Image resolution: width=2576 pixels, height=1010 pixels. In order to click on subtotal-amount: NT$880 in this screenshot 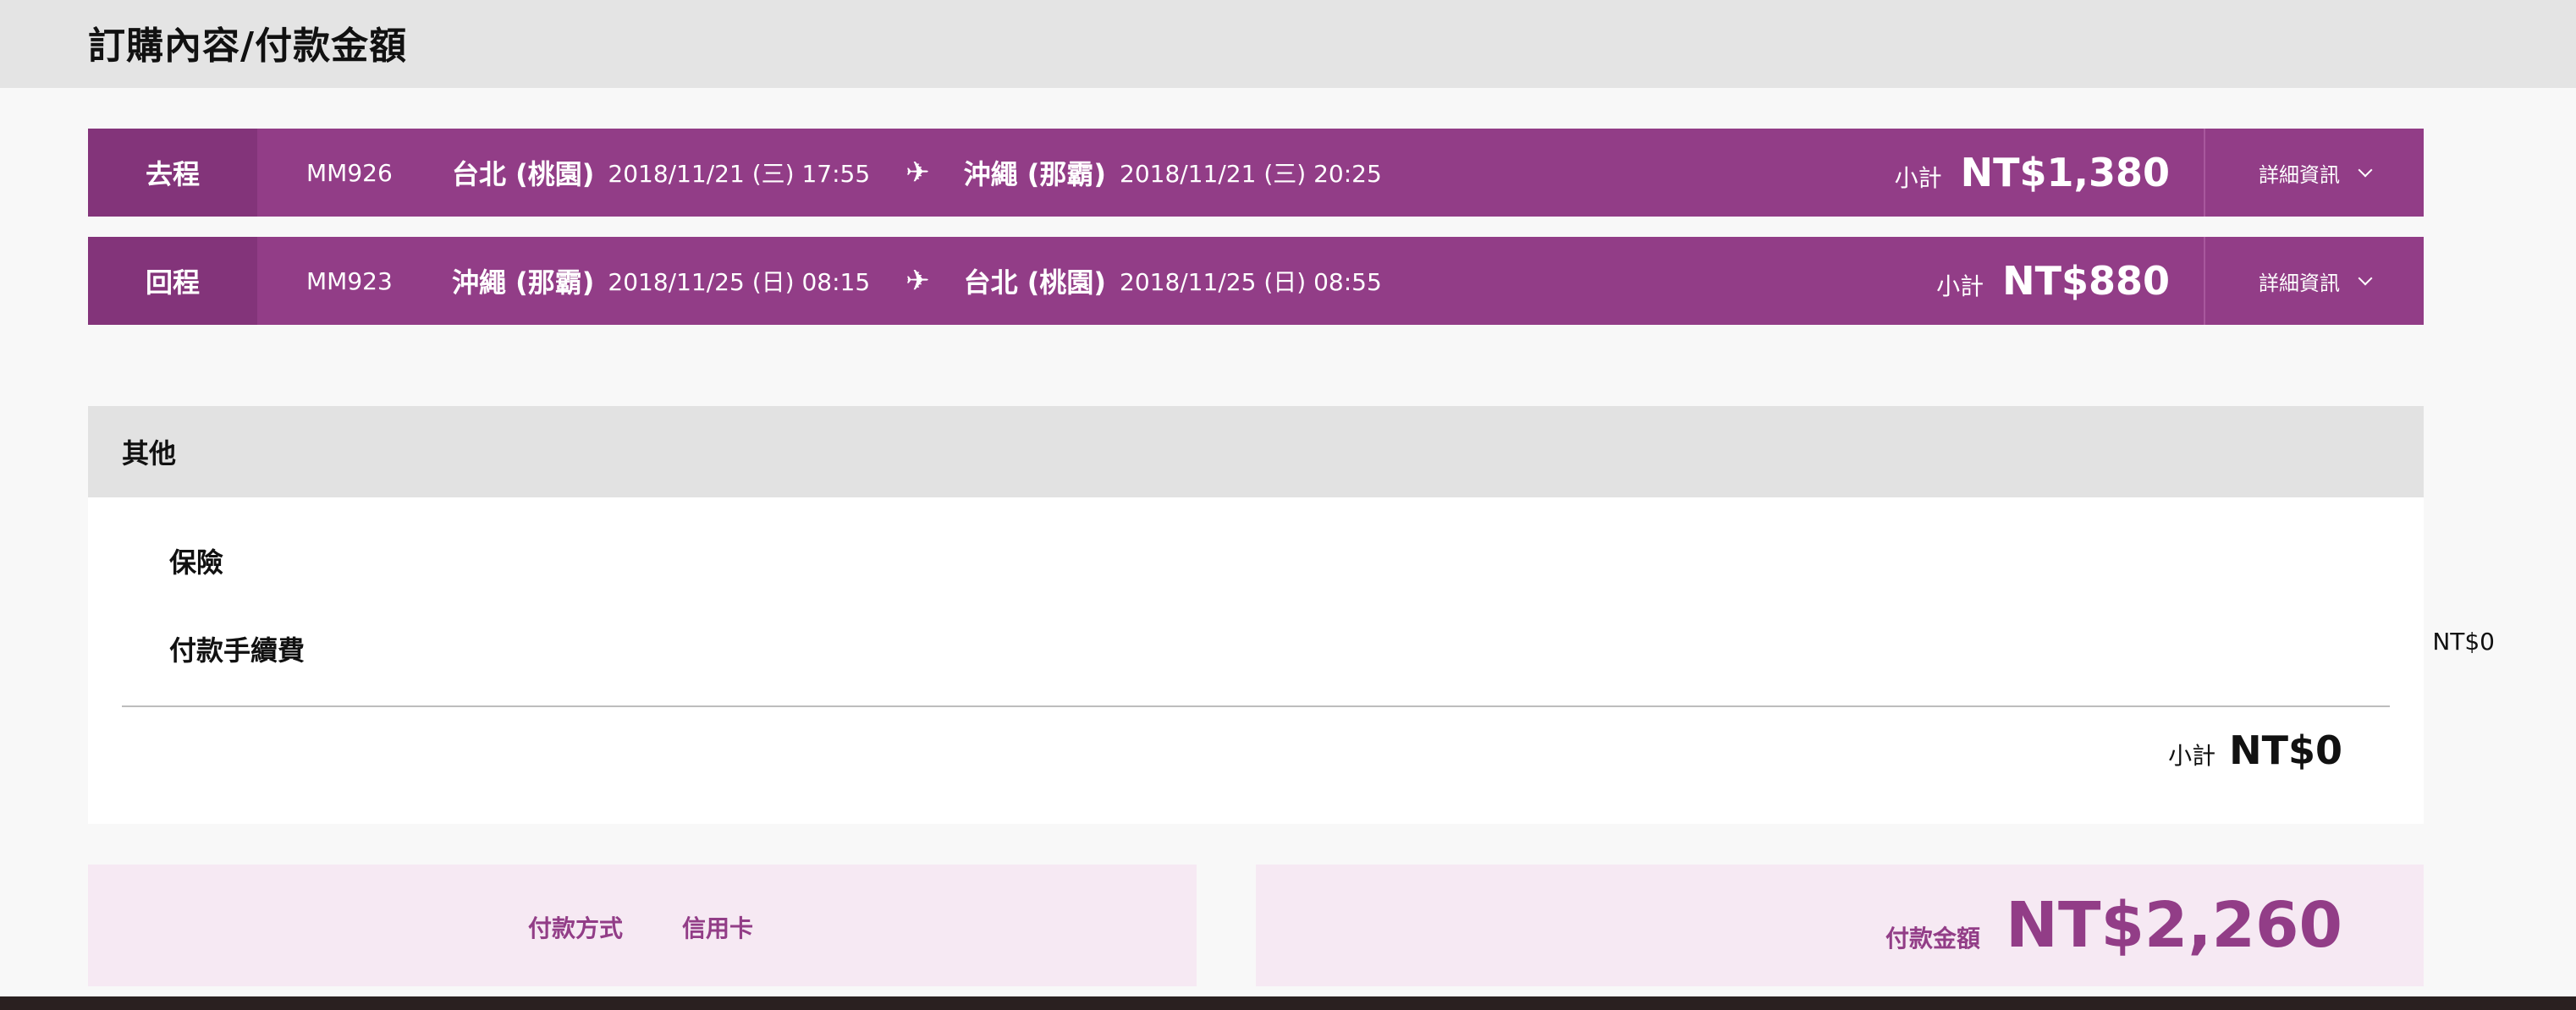, I will do `click(2086, 281)`.